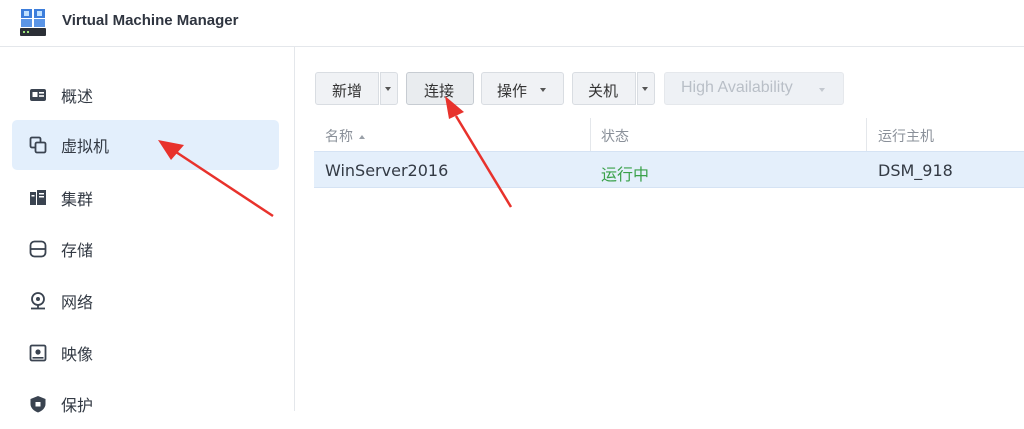 Image resolution: width=1024 pixels, height=429 pixels. What do you see at coordinates (145, 198) in the screenshot?
I see `sidebar-item-cluster: 集群` at bounding box center [145, 198].